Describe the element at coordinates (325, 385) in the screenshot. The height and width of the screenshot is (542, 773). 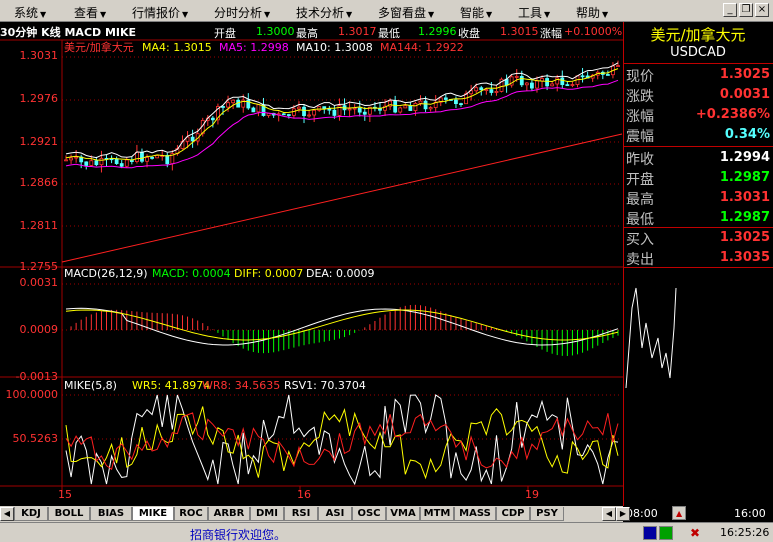
I see `rsv1-value: RSV1: 70.3704` at that location.